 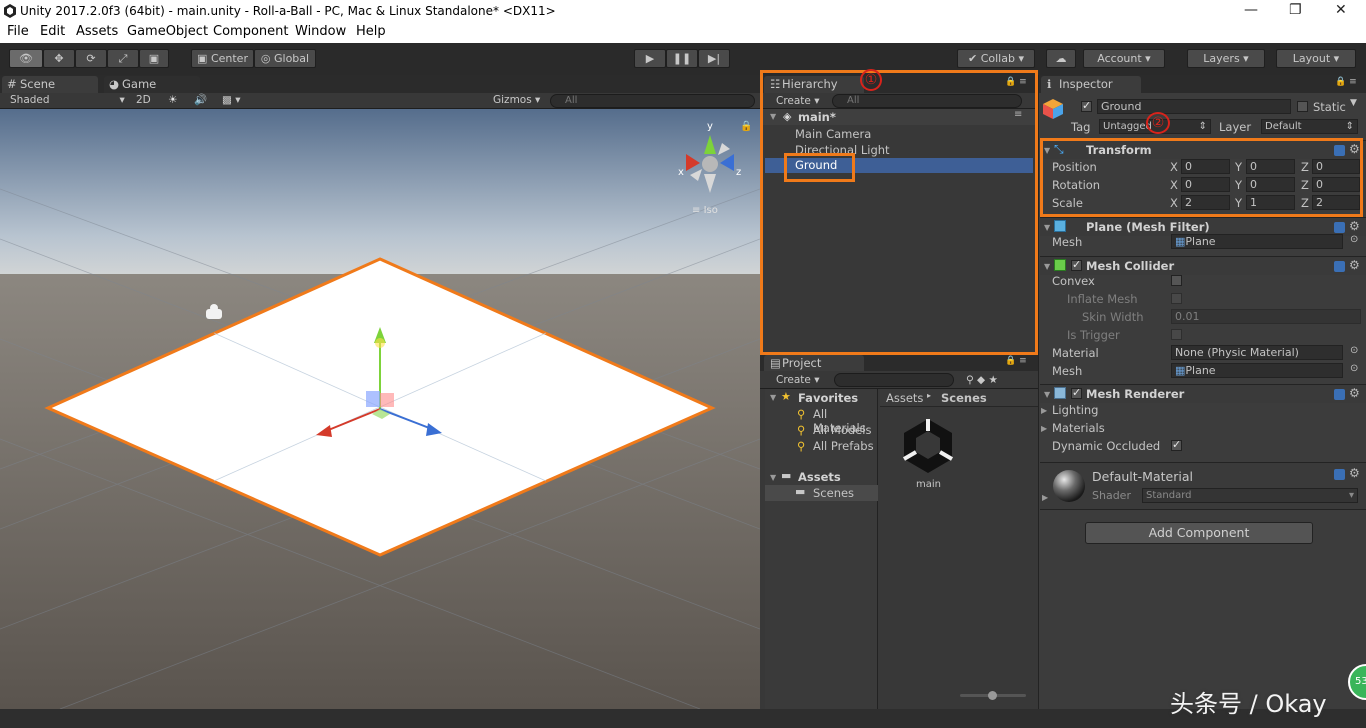 I want to click on convex-checkbox, so click(x=1176, y=280).